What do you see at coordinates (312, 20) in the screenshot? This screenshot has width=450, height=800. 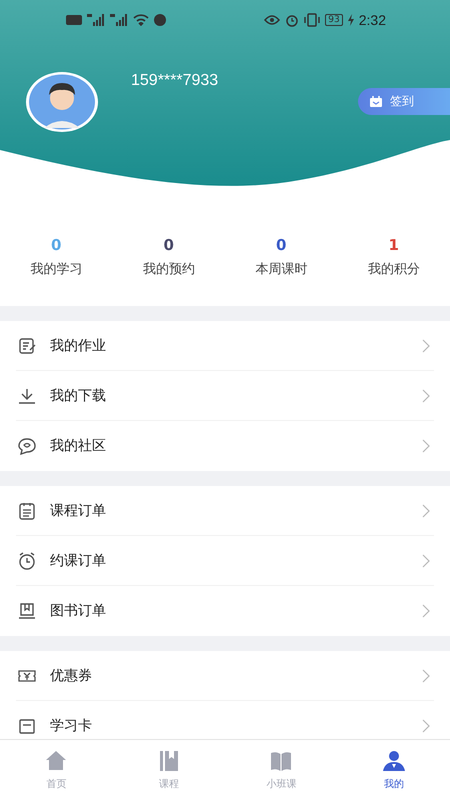 I see `vibrate-icon` at bounding box center [312, 20].